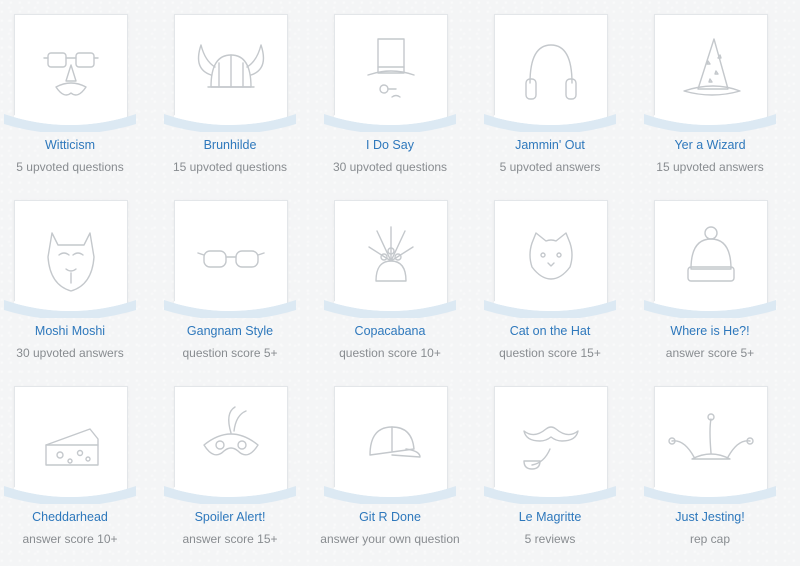 The image size is (800, 566). Describe the element at coordinates (390, 331) in the screenshot. I see `hat-name: Copacabana` at that location.